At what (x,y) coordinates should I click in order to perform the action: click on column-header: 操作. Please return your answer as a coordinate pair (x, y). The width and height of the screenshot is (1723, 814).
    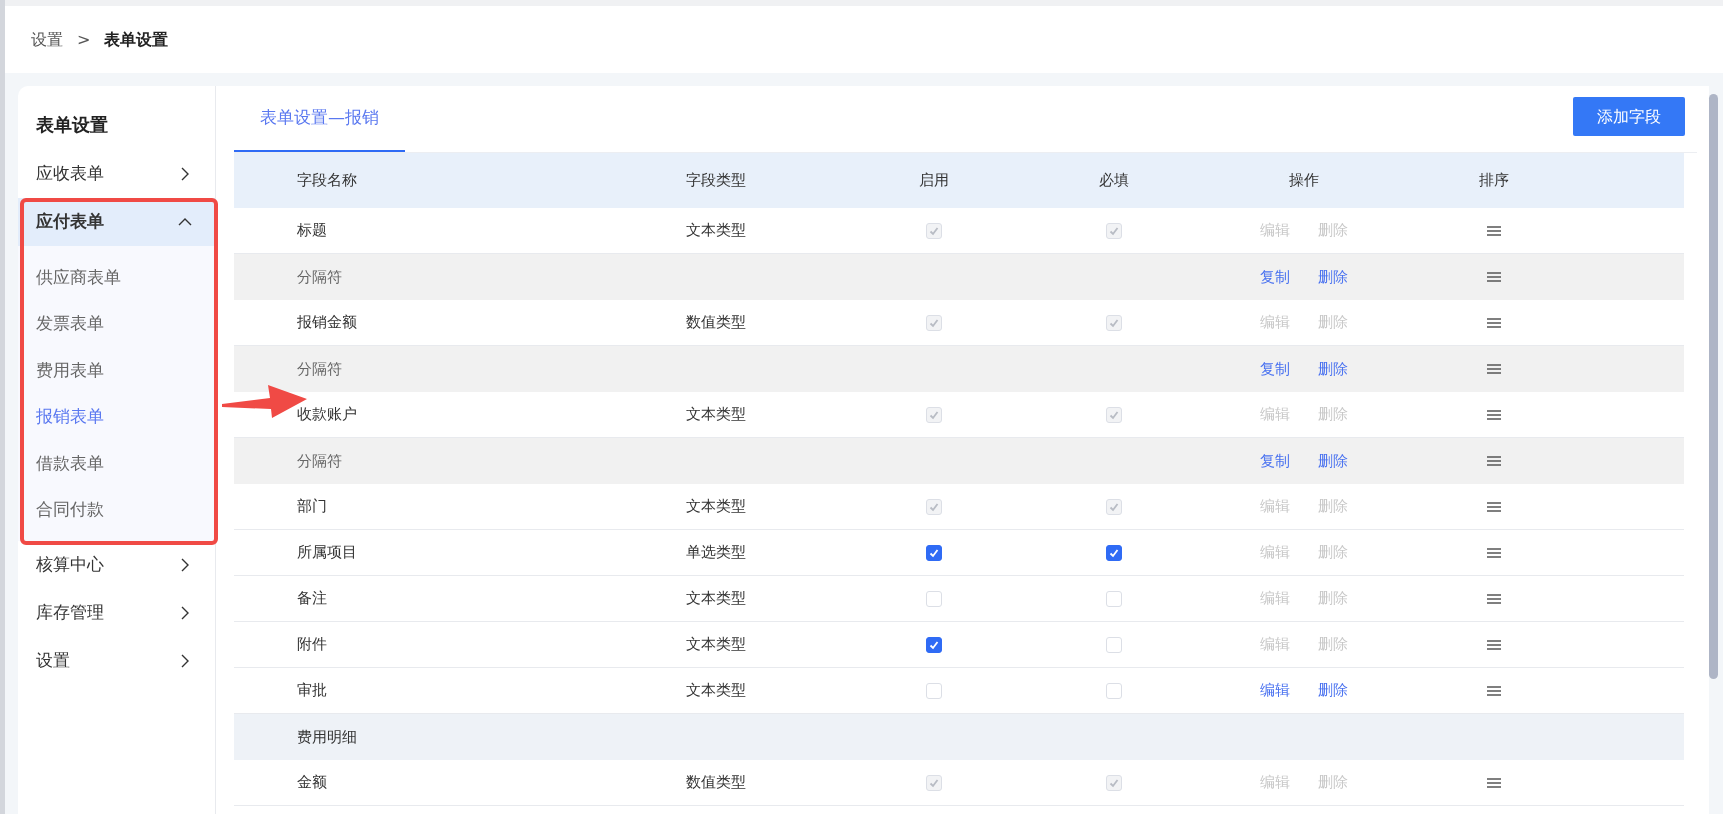
    Looking at the image, I should click on (1304, 181).